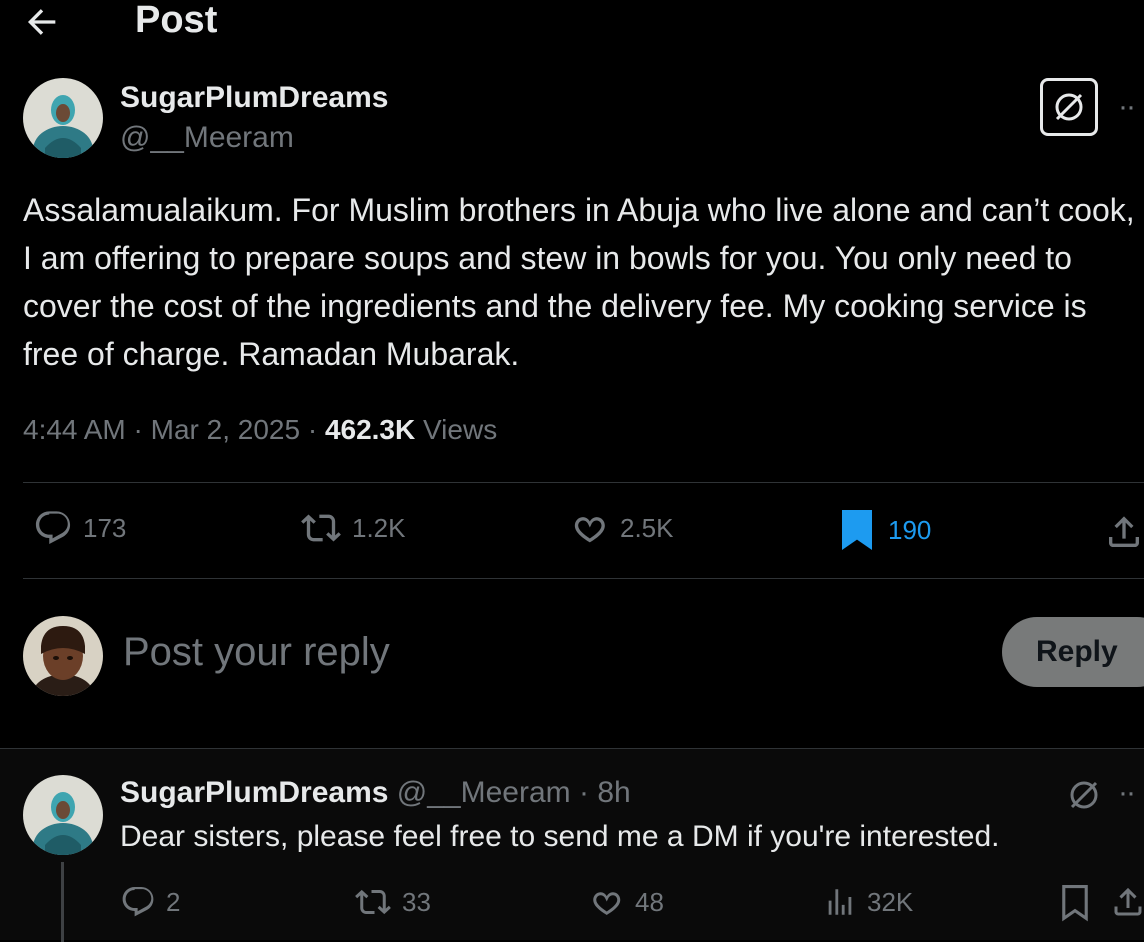 This screenshot has height=942, width=1144. I want to click on grok-button, so click(1069, 107).